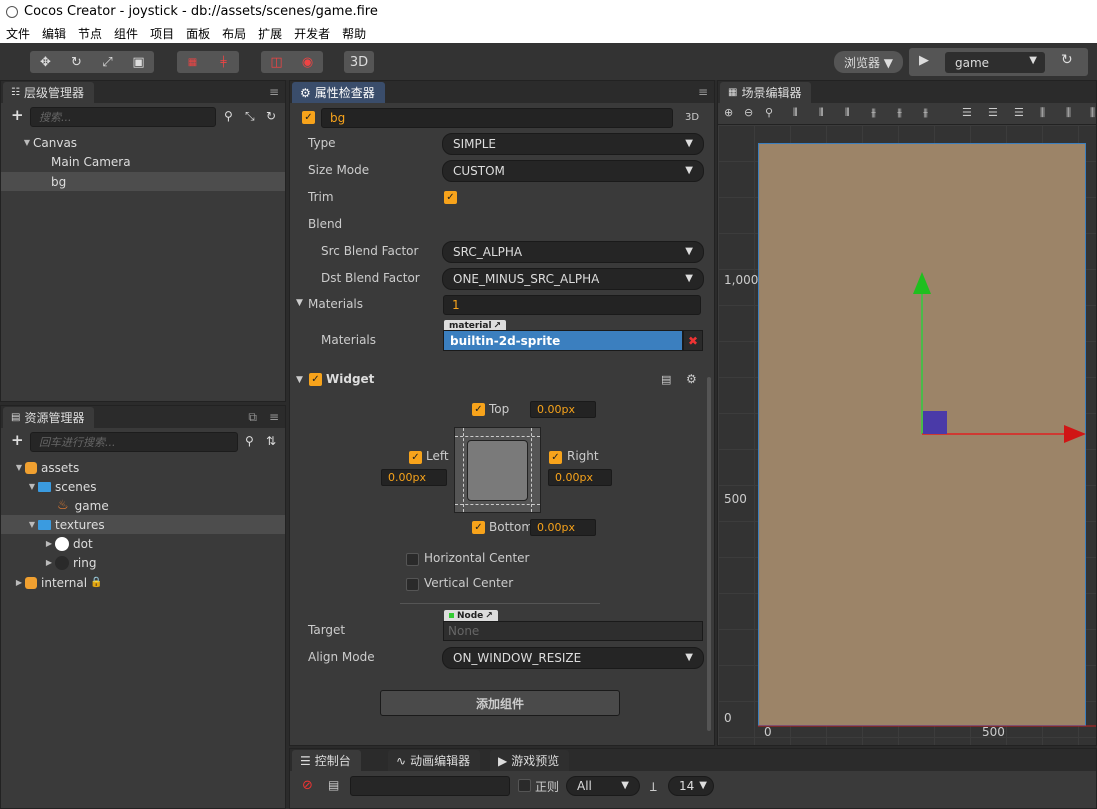 The height and width of the screenshot is (809, 1097). I want to click on top-input: 0.00px, so click(563, 409).